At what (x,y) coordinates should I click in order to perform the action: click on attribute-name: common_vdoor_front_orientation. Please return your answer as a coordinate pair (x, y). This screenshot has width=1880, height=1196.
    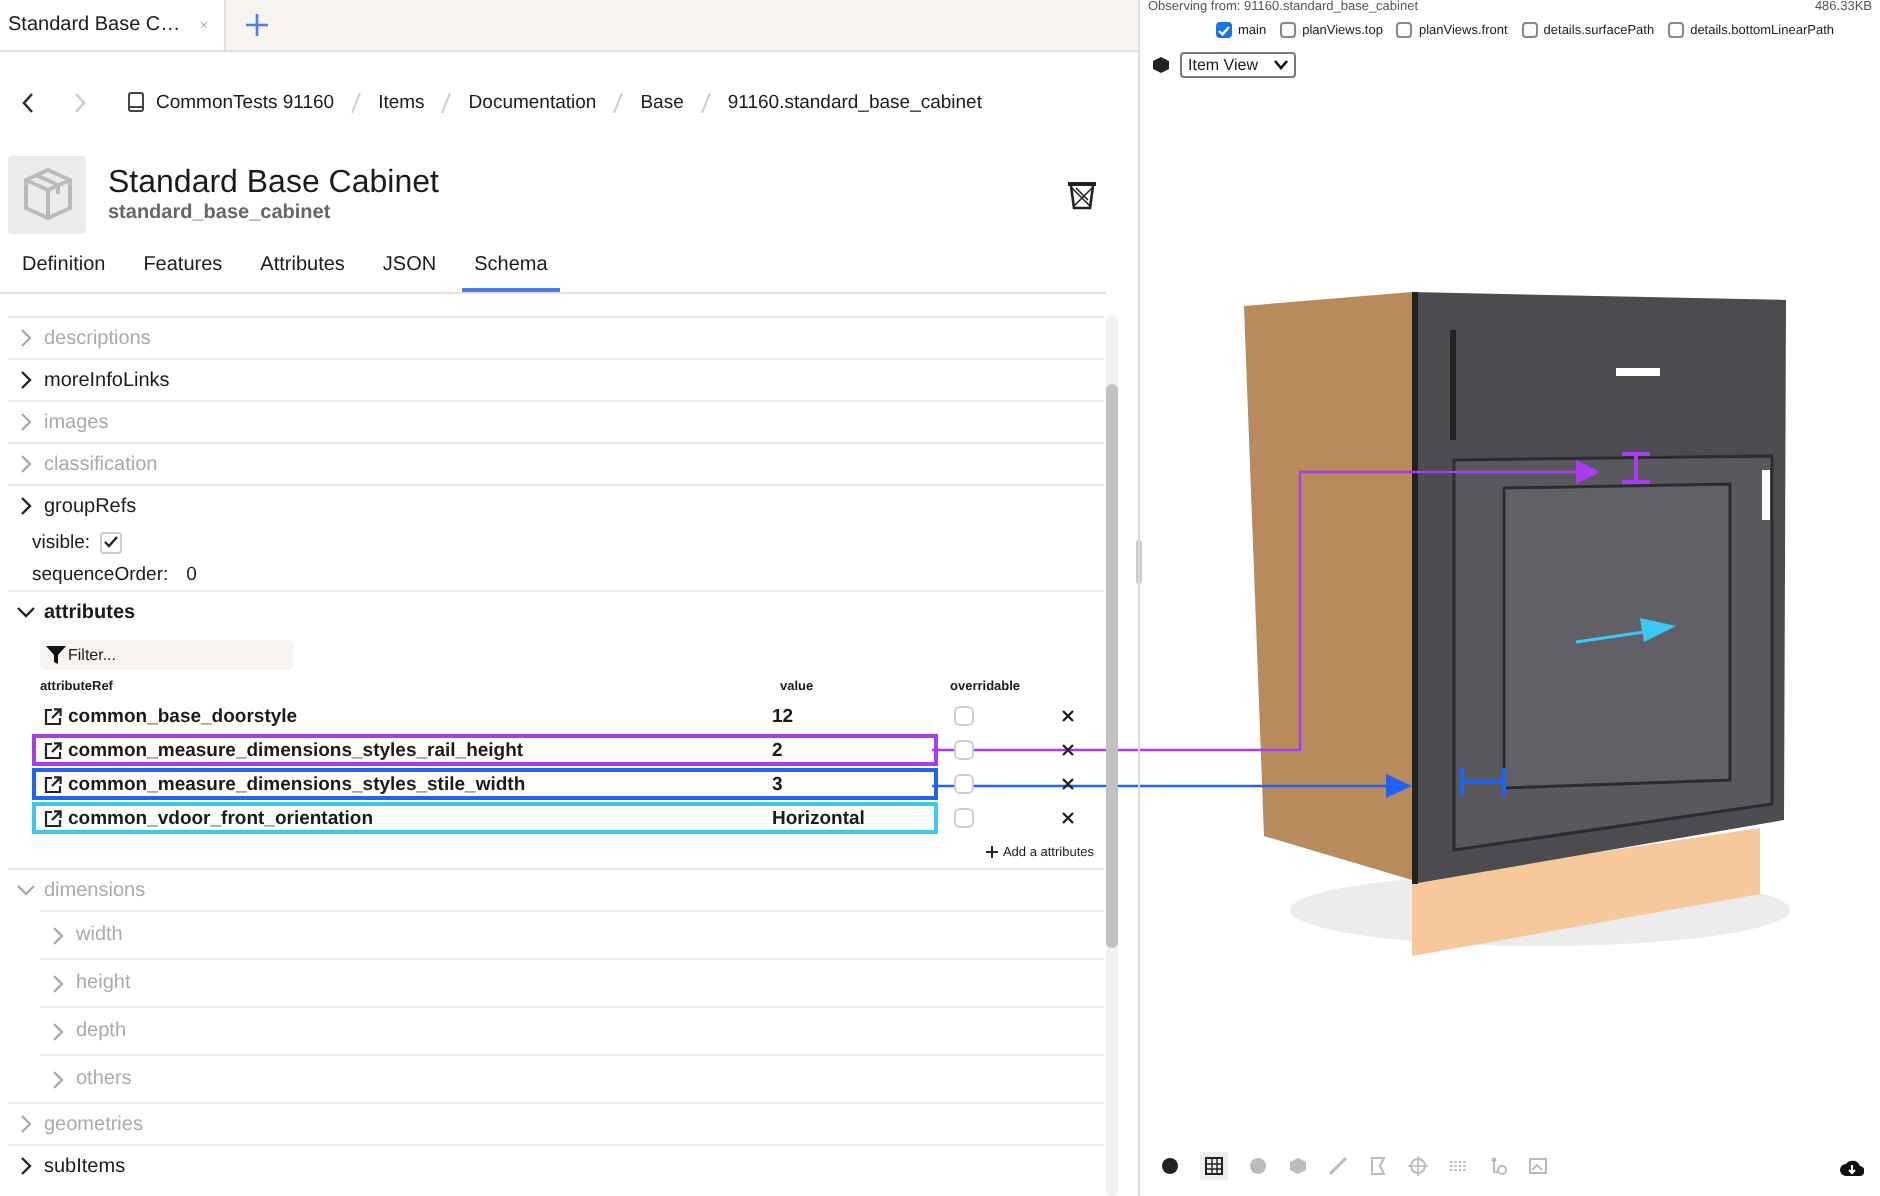
    Looking at the image, I should click on (222, 818).